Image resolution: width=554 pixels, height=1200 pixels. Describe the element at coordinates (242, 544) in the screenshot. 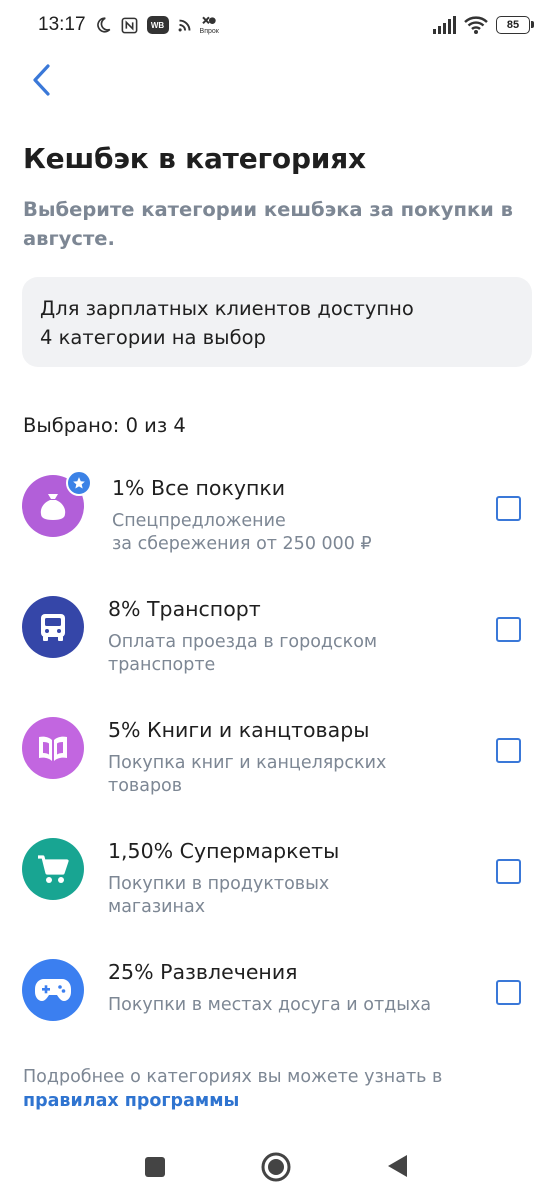

I see `category-desc-line2: за сбережения от 250 000 ₽` at that location.